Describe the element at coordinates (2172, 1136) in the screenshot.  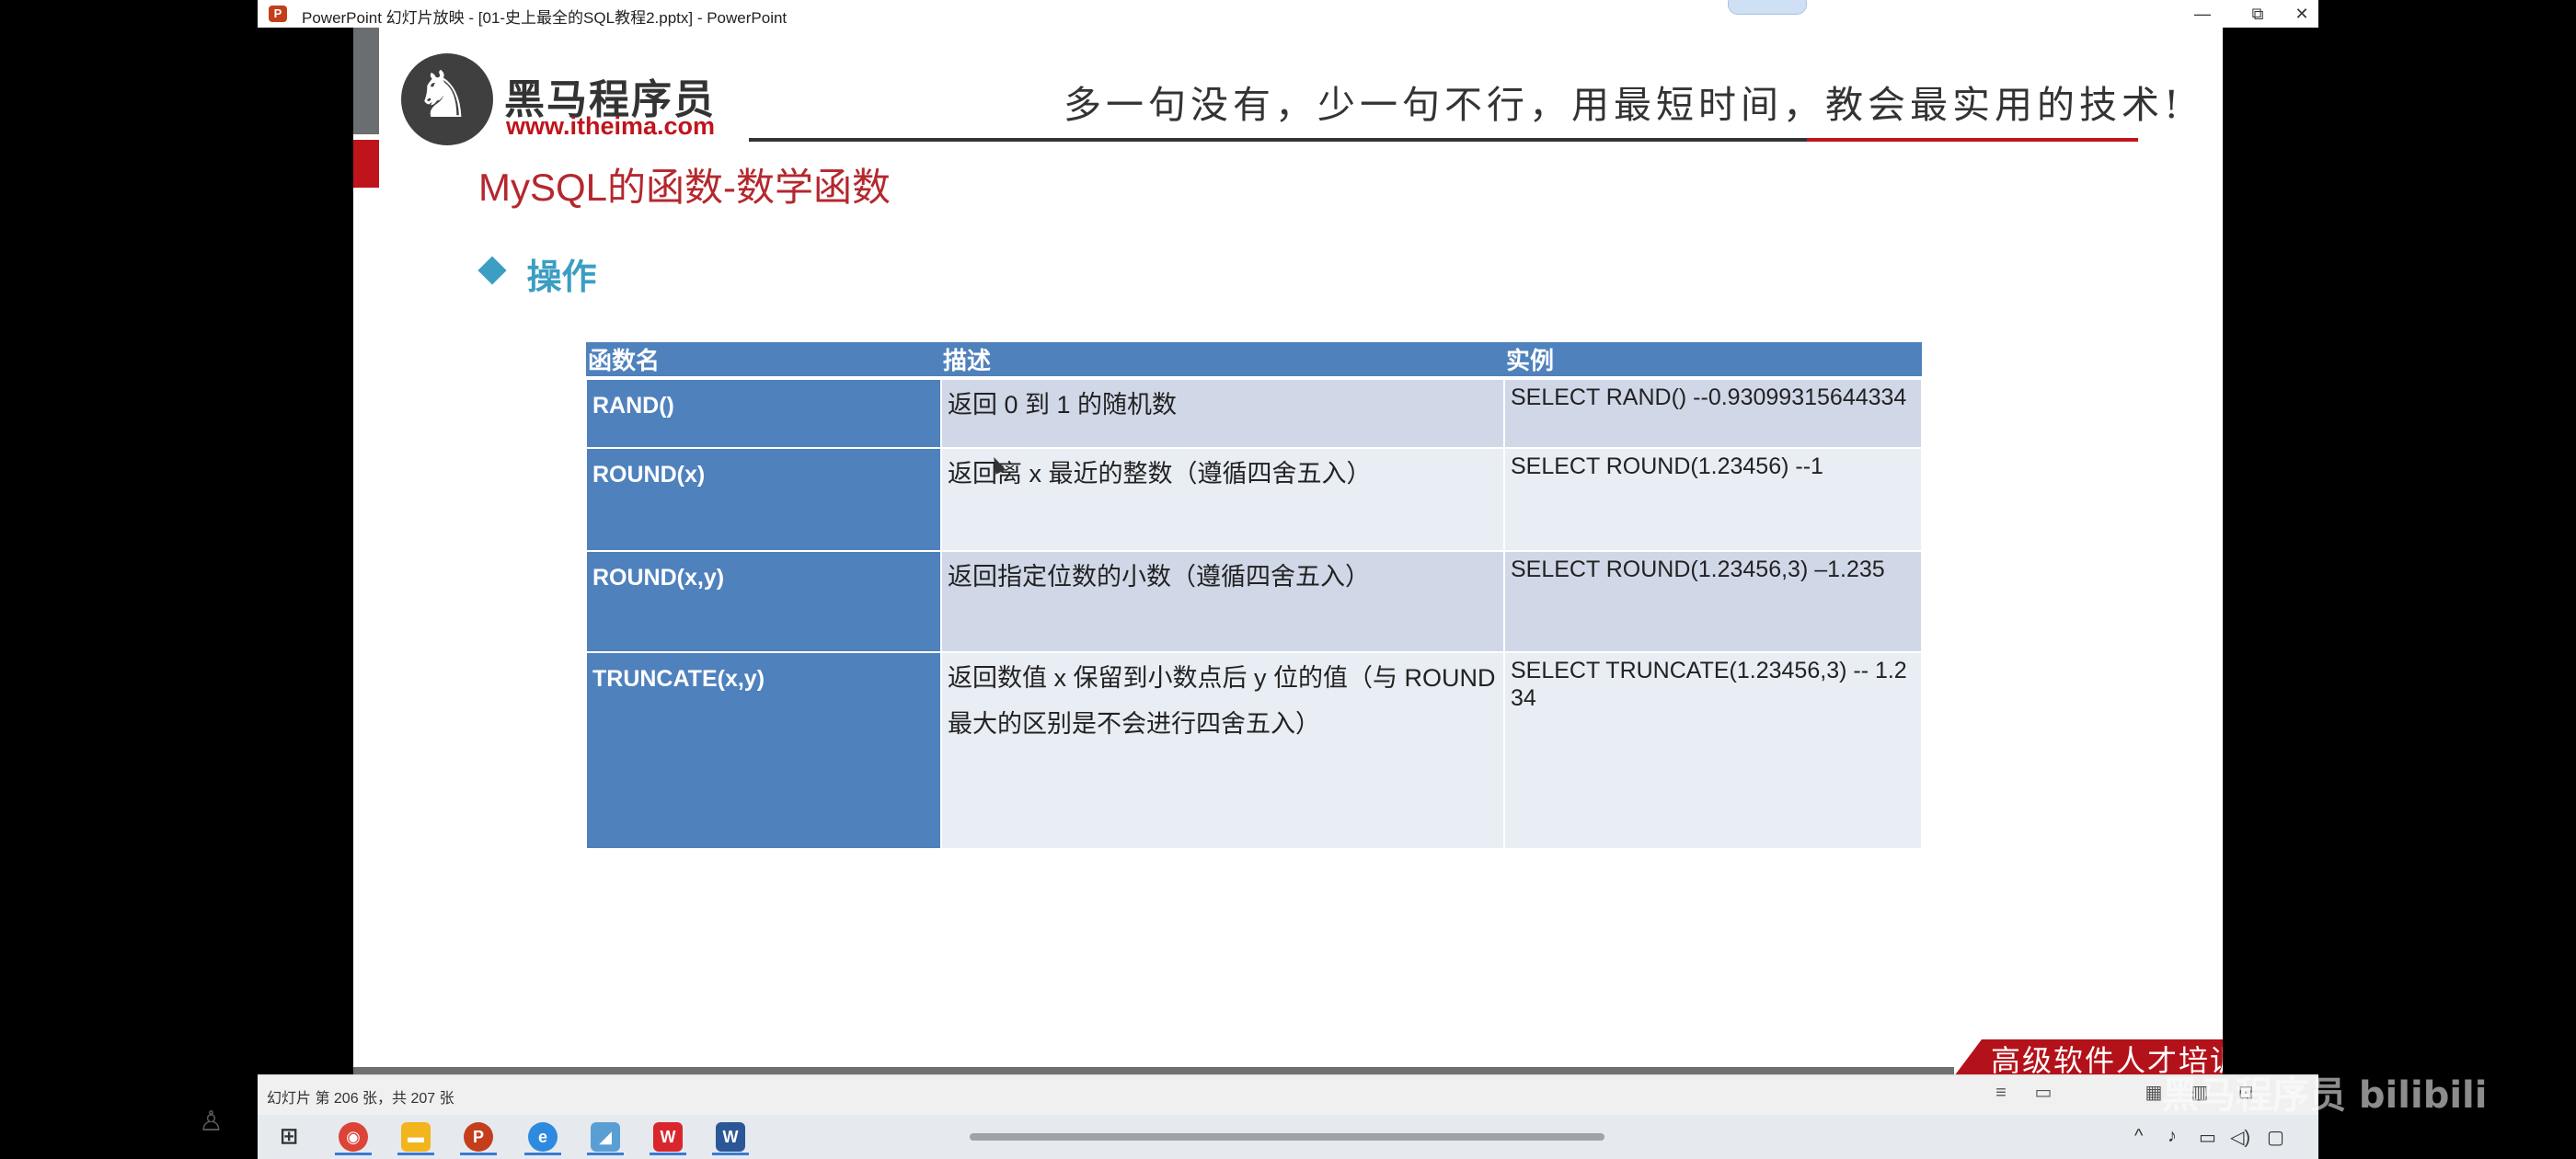
I see `microphone-icon: ♪` at that location.